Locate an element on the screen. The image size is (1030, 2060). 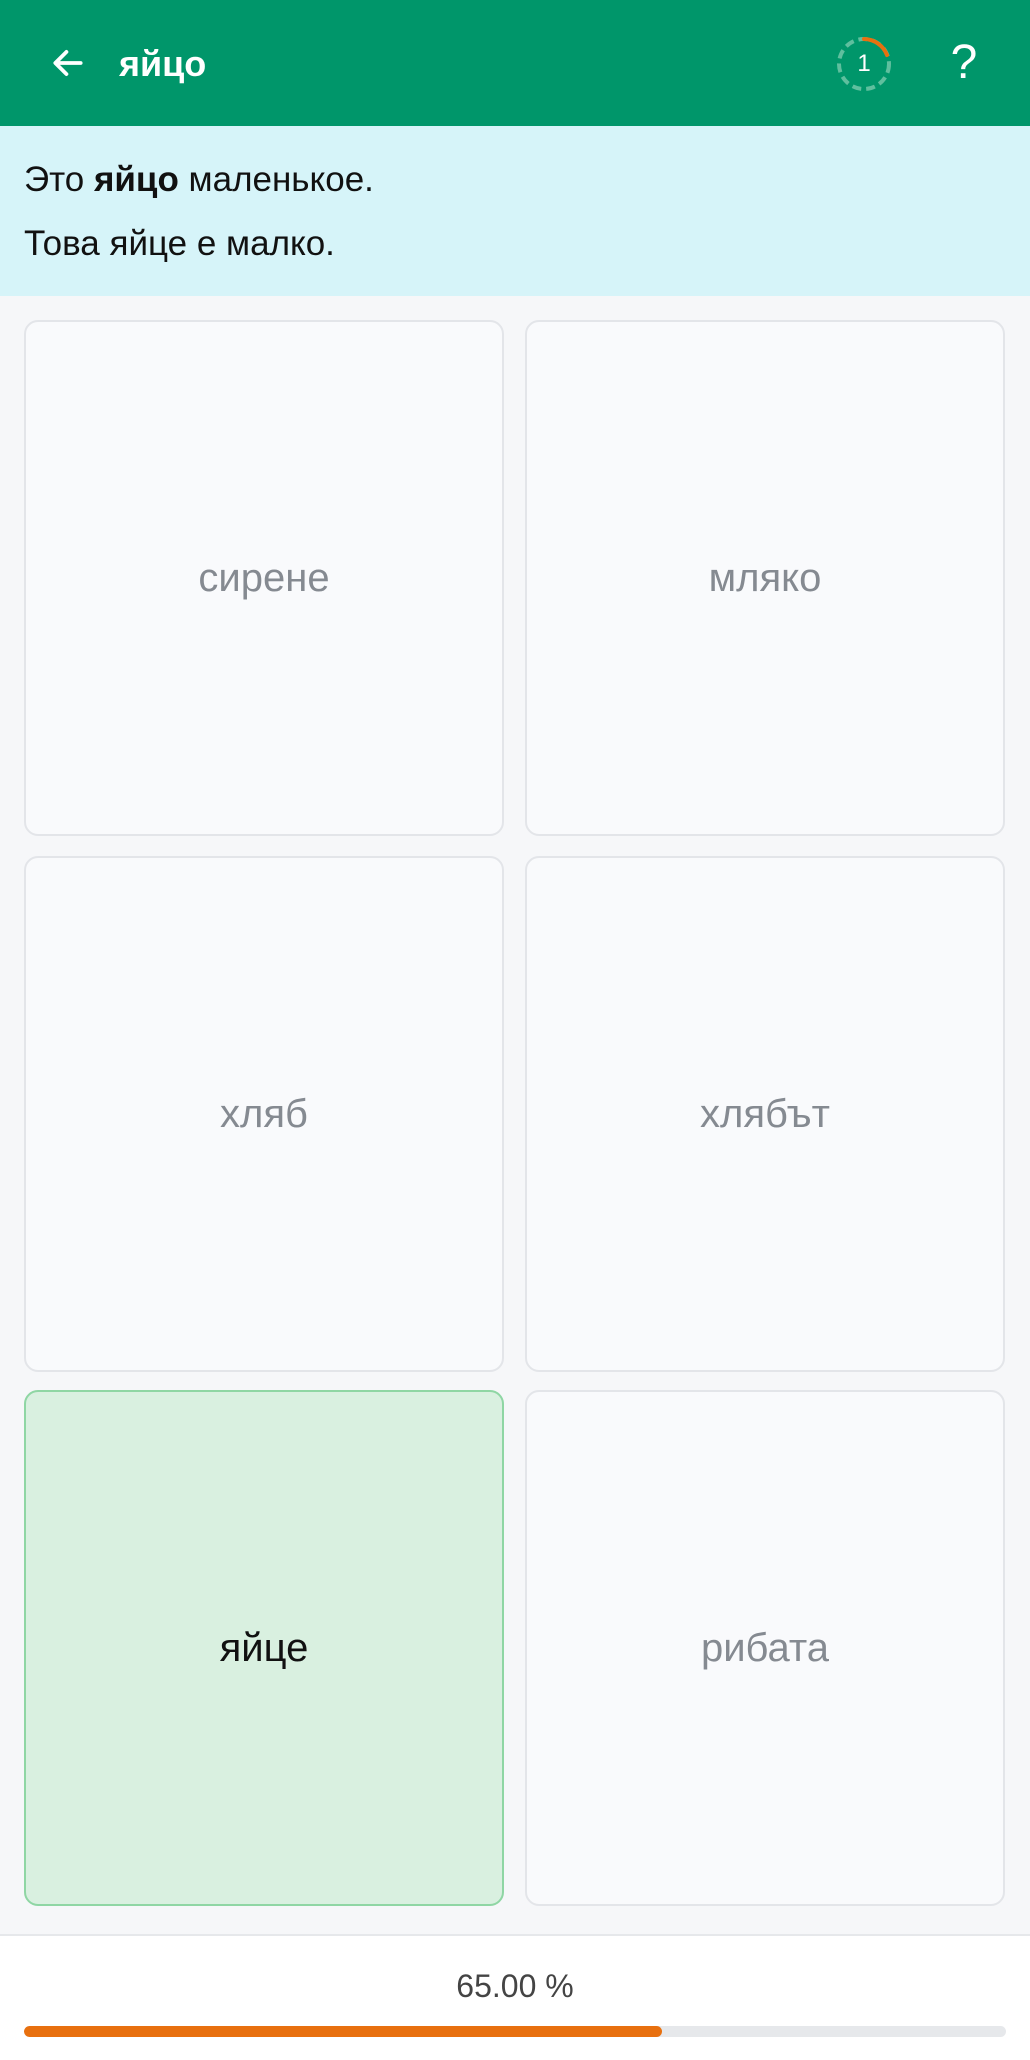
option-label: мляко is located at coordinates (765, 577).